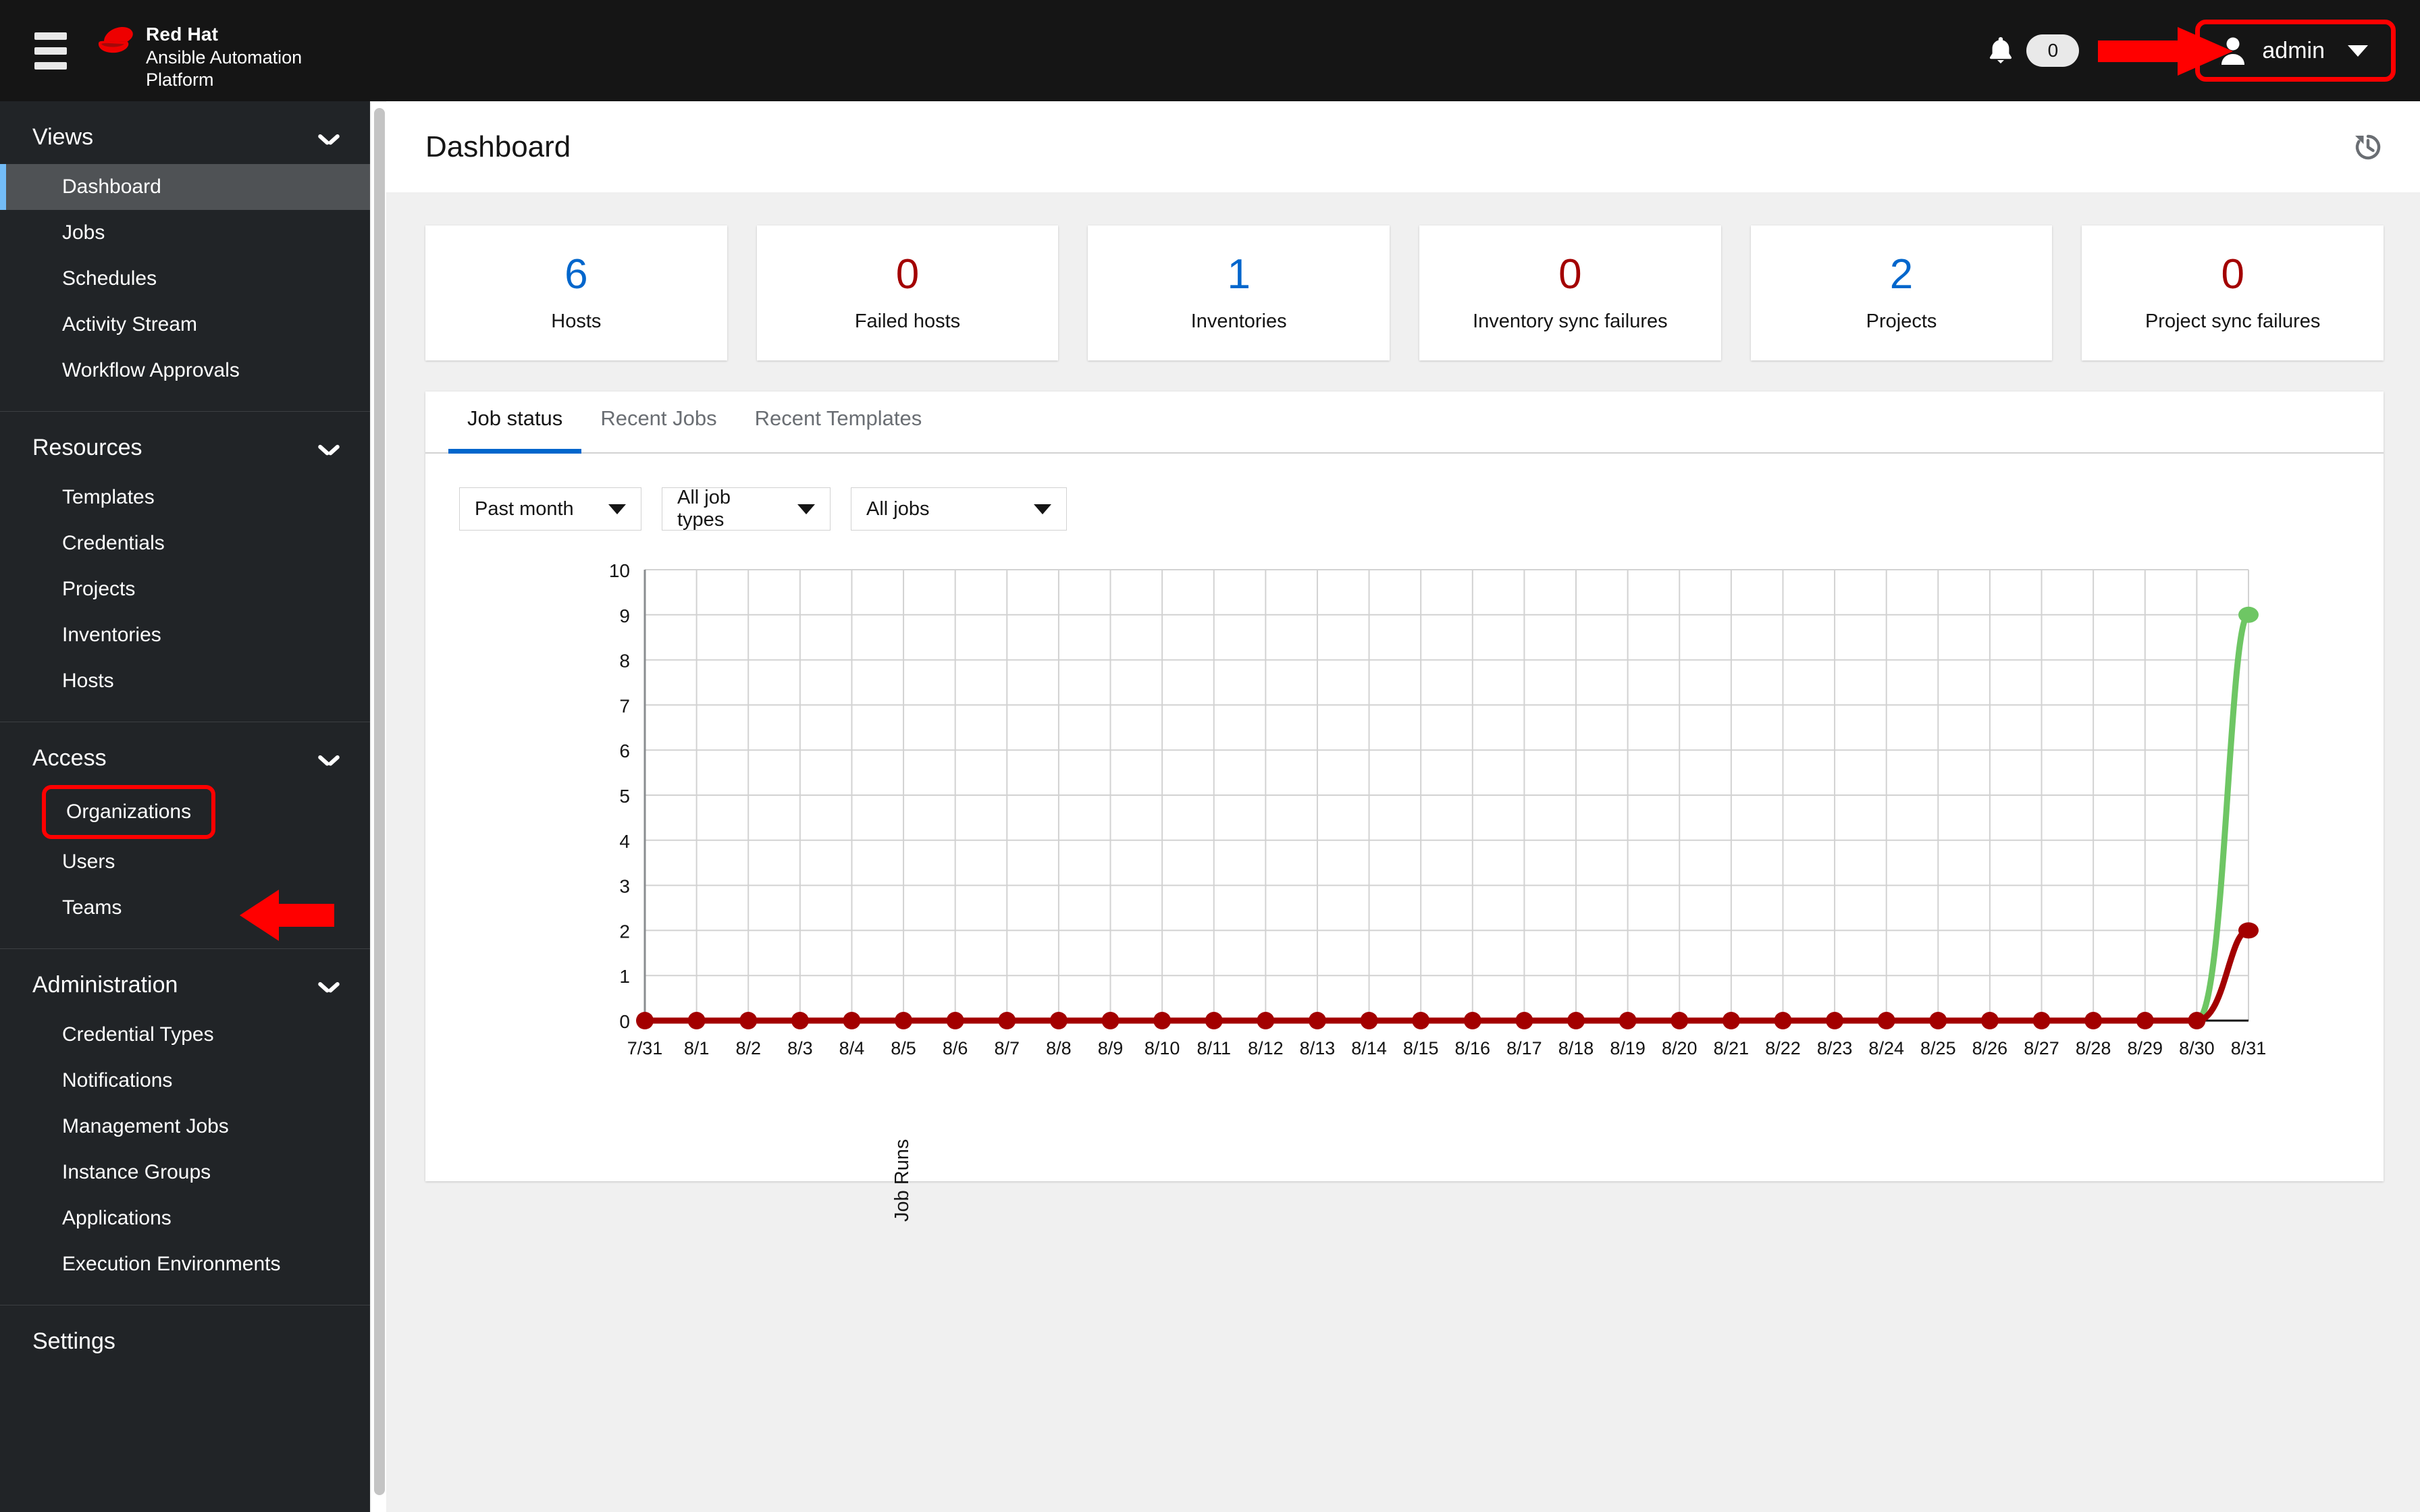  Describe the element at coordinates (185, 1218) in the screenshot. I see `sidebar-item-applications: Applications` at that location.